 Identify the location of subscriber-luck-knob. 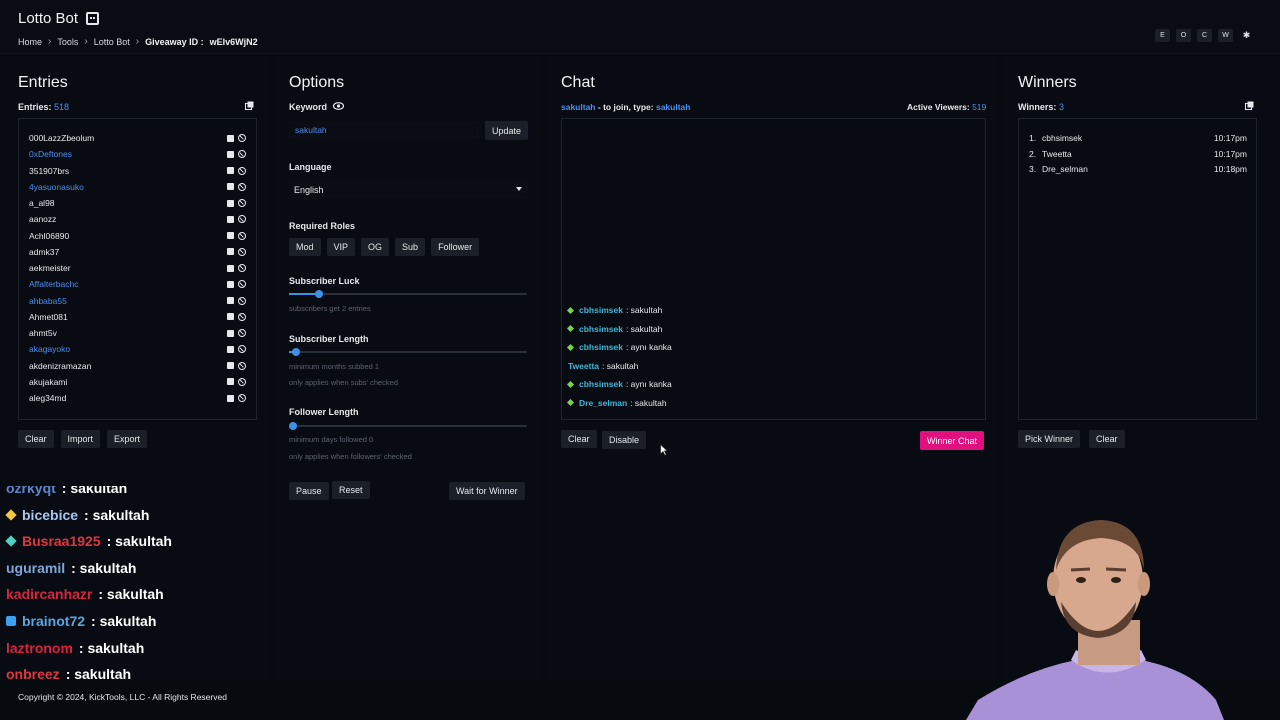
(318, 294).